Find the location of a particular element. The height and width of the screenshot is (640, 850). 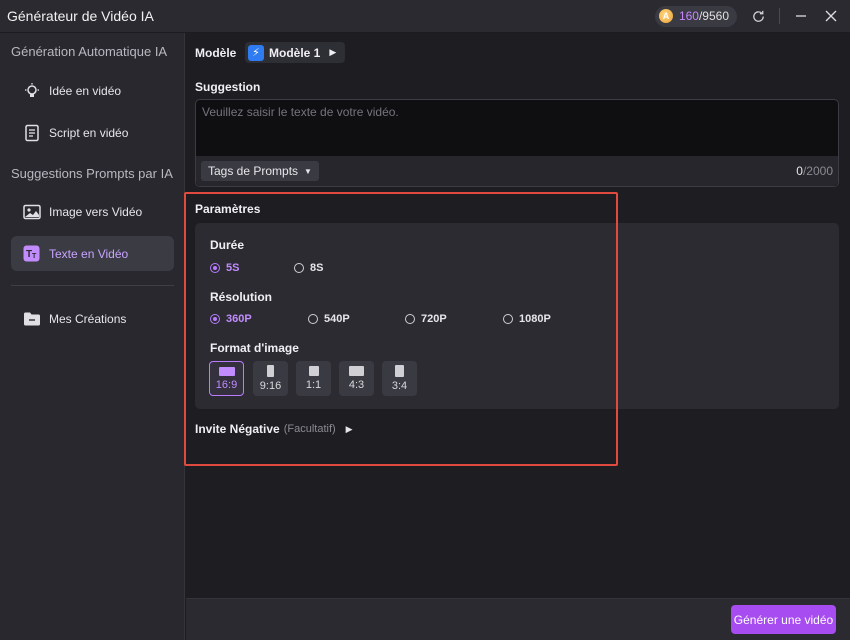

title-separator is located at coordinates (779, 16).